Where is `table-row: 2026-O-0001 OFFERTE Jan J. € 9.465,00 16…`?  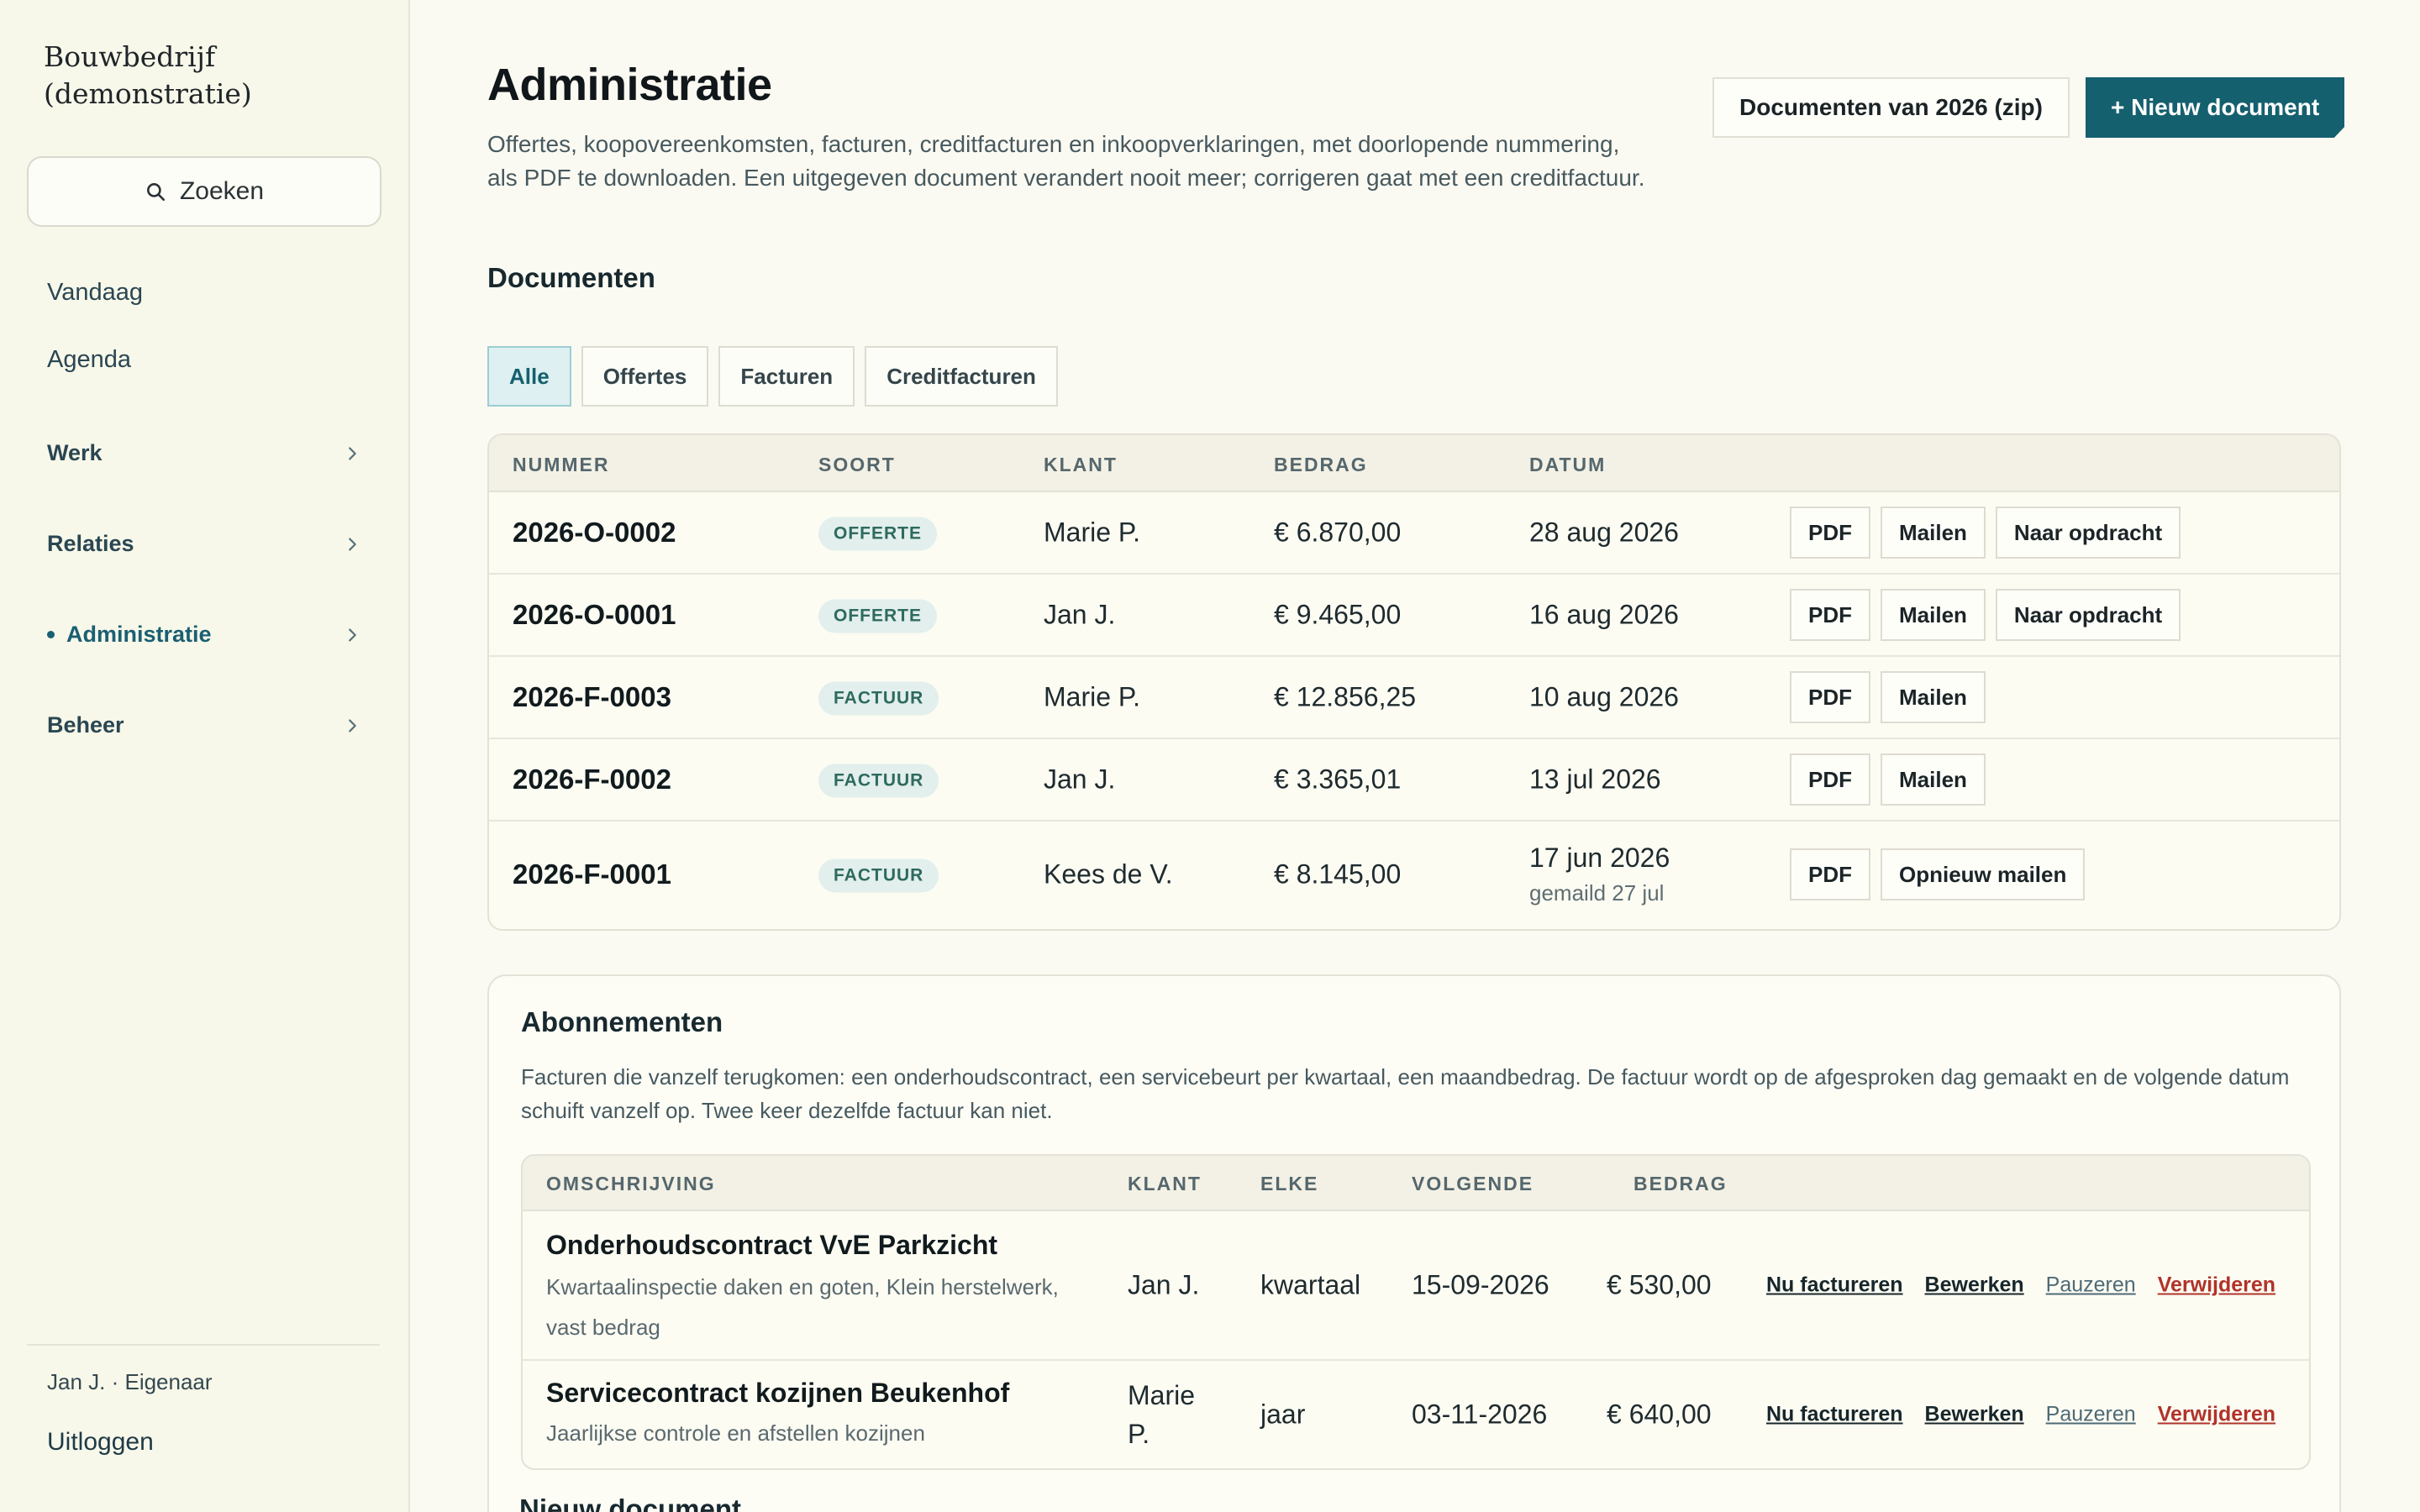
table-row: 2026-O-0001 OFFERTE Jan J. € 9.465,00 16… is located at coordinates (1414, 616).